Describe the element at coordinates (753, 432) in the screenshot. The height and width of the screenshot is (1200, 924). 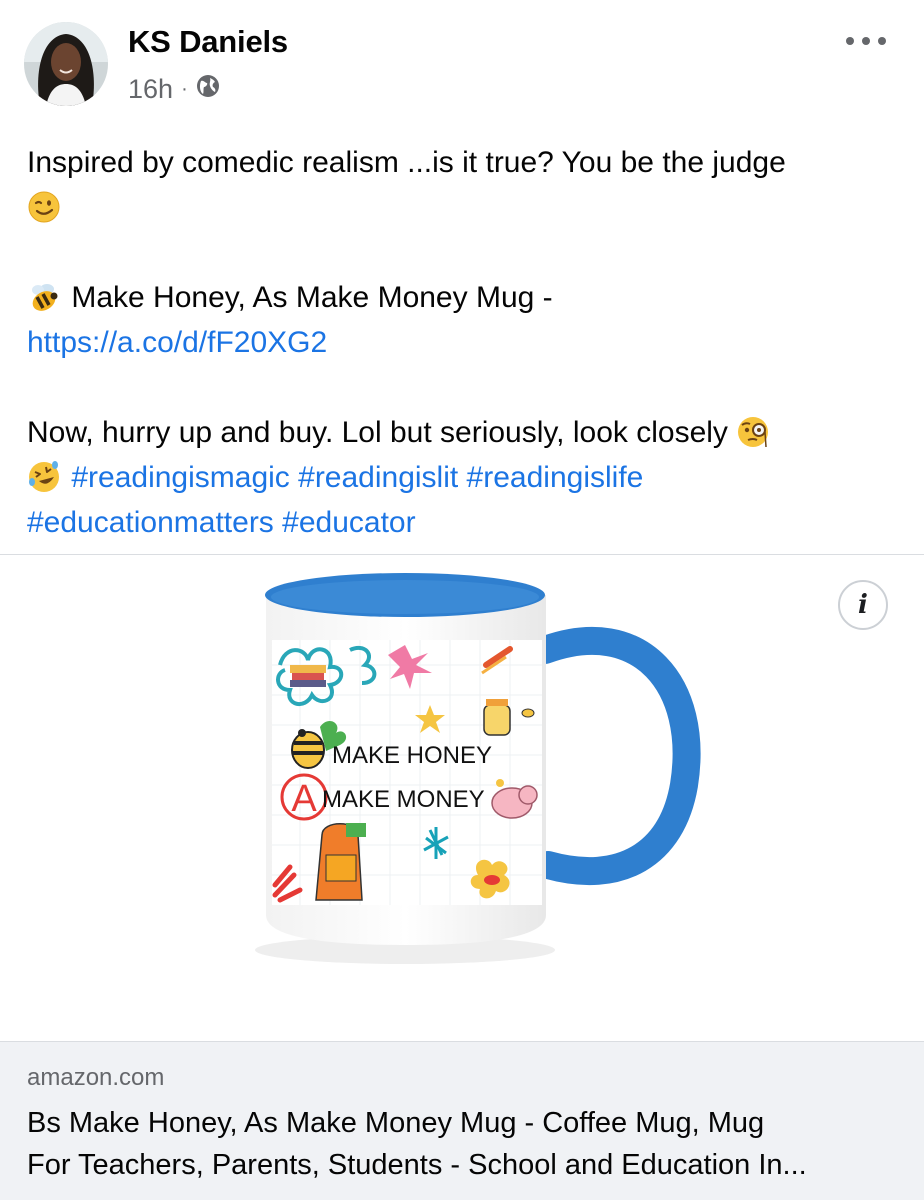
I see `face-with-monocle-emoji` at that location.